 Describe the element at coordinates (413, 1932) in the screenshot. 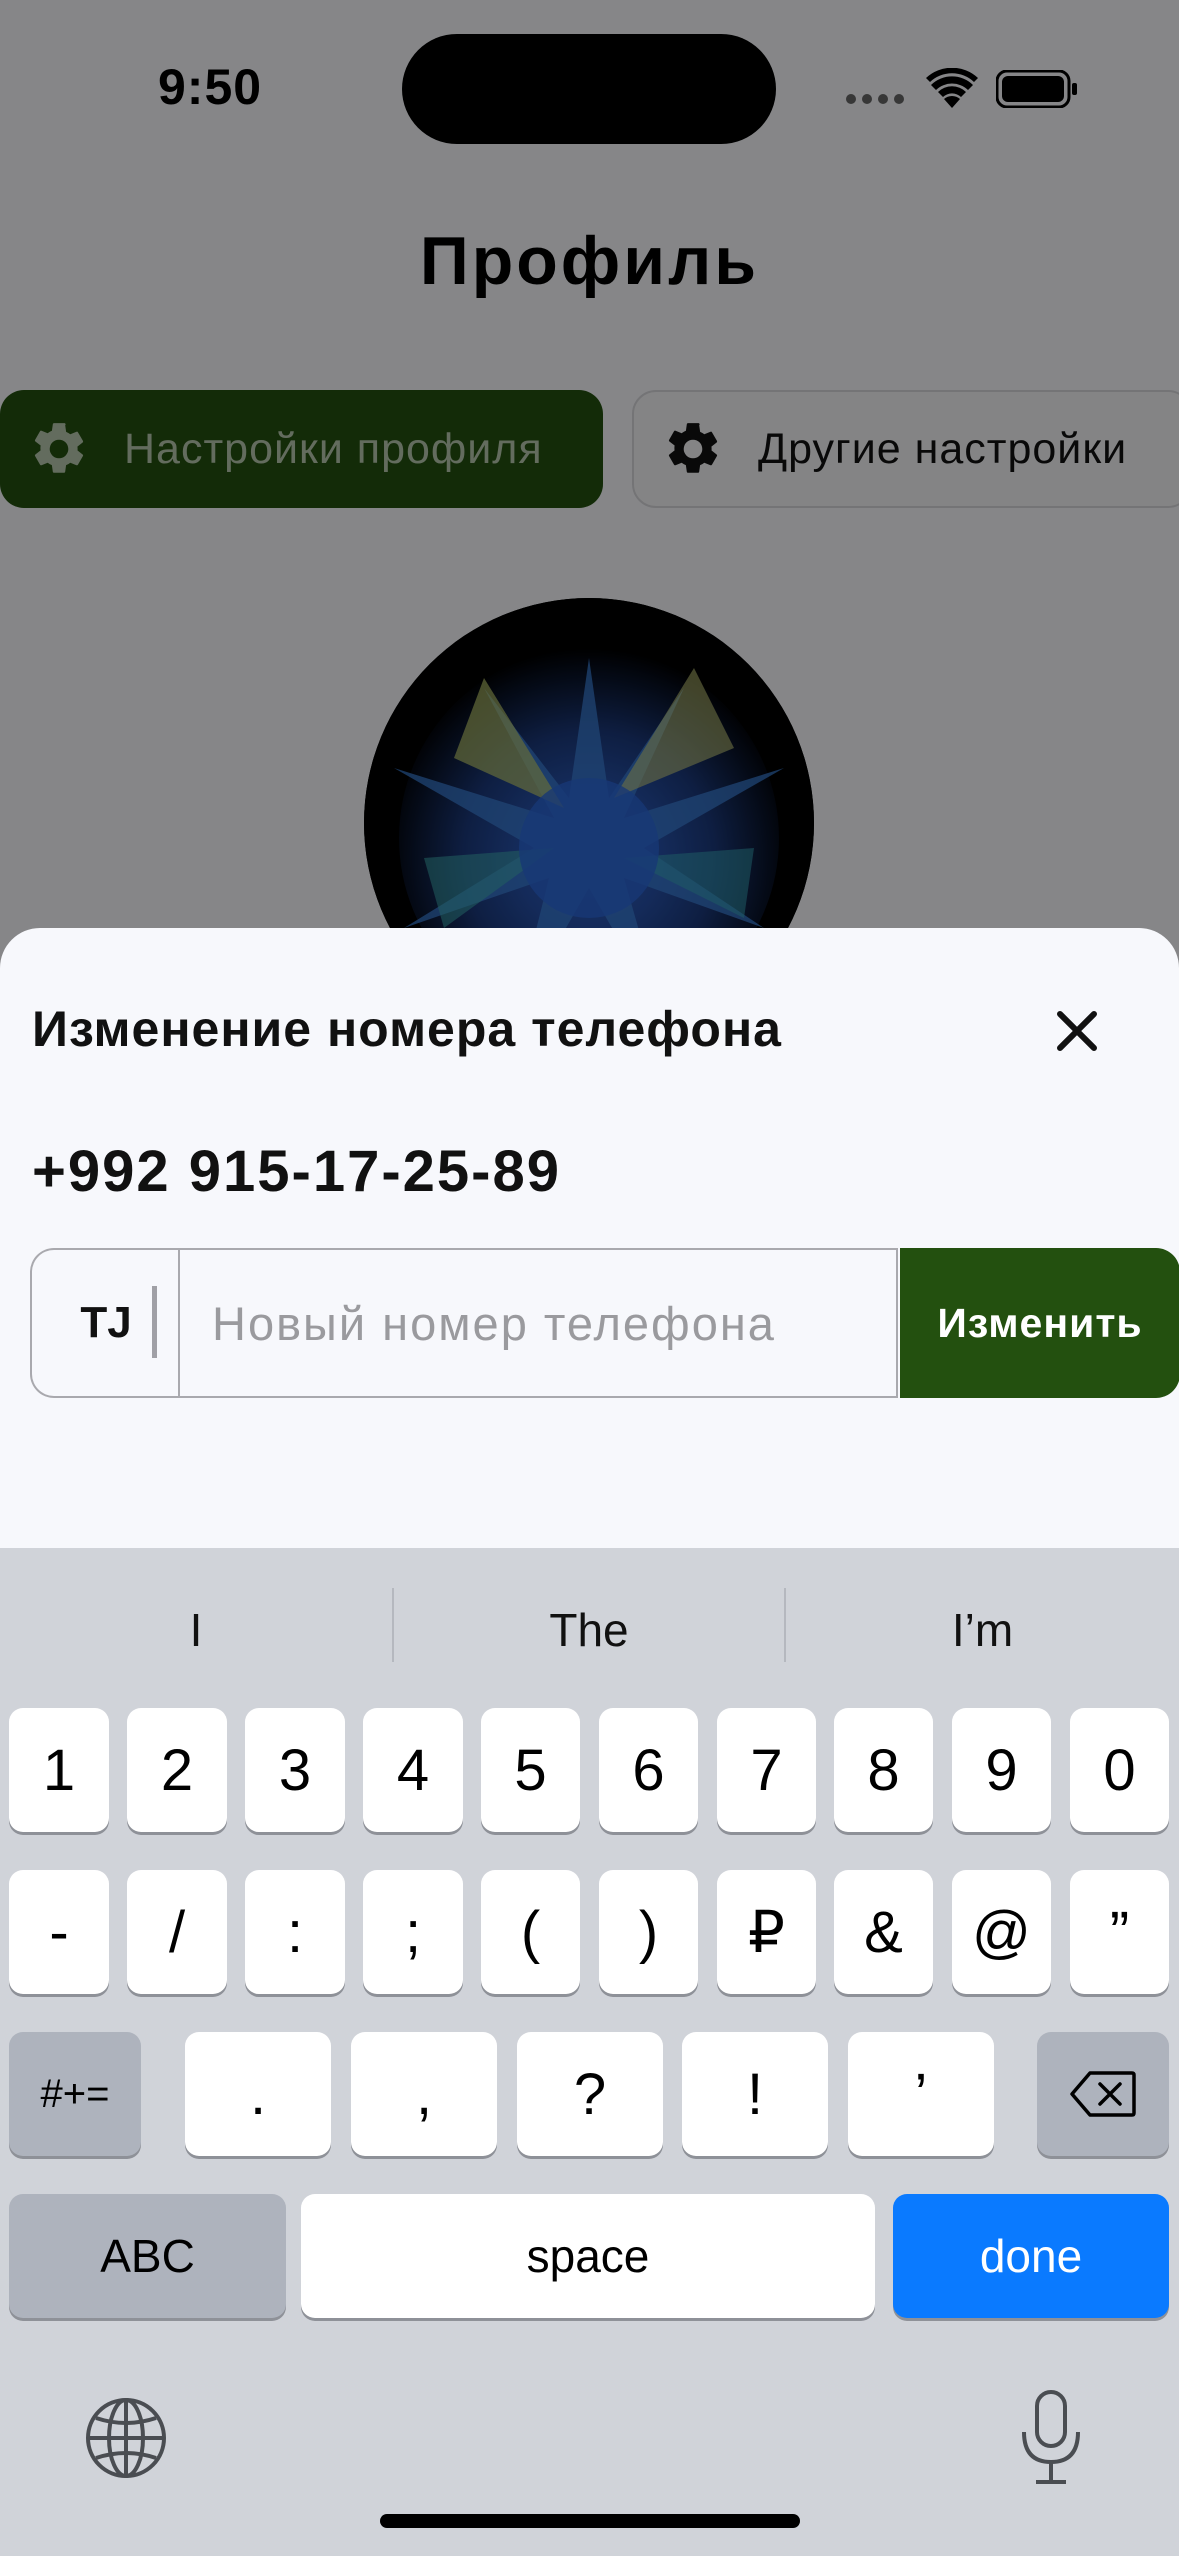

I see `key-semicolon: ;` at that location.